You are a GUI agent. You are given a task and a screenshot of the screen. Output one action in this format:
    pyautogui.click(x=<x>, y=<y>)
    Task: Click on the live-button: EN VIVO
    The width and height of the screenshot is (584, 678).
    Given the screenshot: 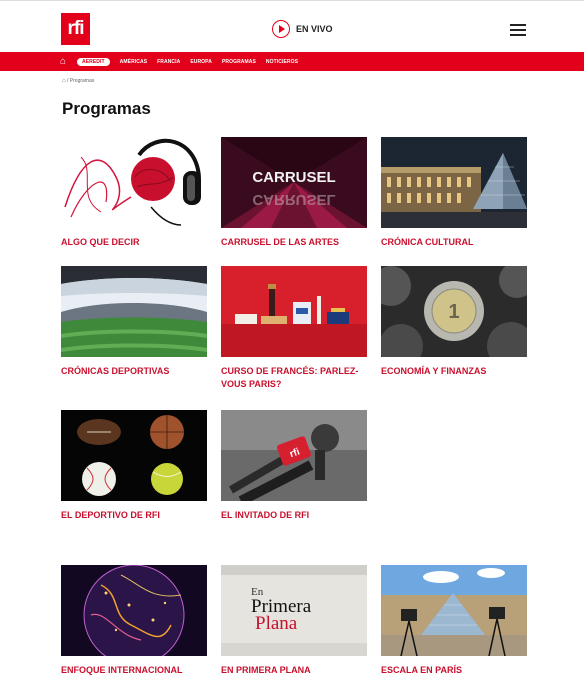 What is the action you would take?
    pyautogui.click(x=302, y=29)
    